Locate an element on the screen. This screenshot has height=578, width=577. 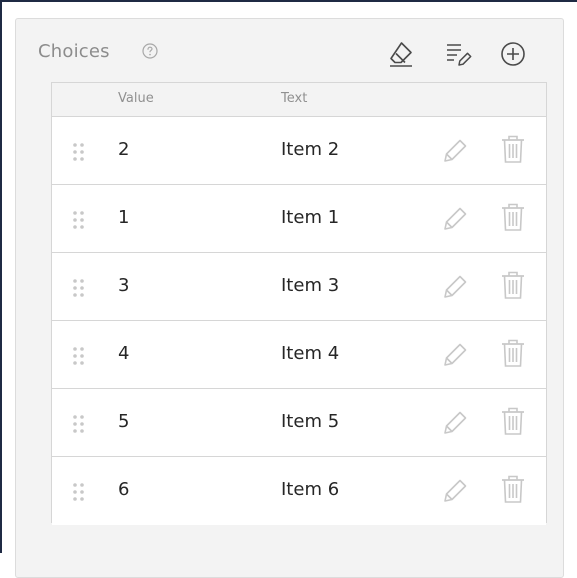
table-row: 3 Item 3 is located at coordinates (299, 287).